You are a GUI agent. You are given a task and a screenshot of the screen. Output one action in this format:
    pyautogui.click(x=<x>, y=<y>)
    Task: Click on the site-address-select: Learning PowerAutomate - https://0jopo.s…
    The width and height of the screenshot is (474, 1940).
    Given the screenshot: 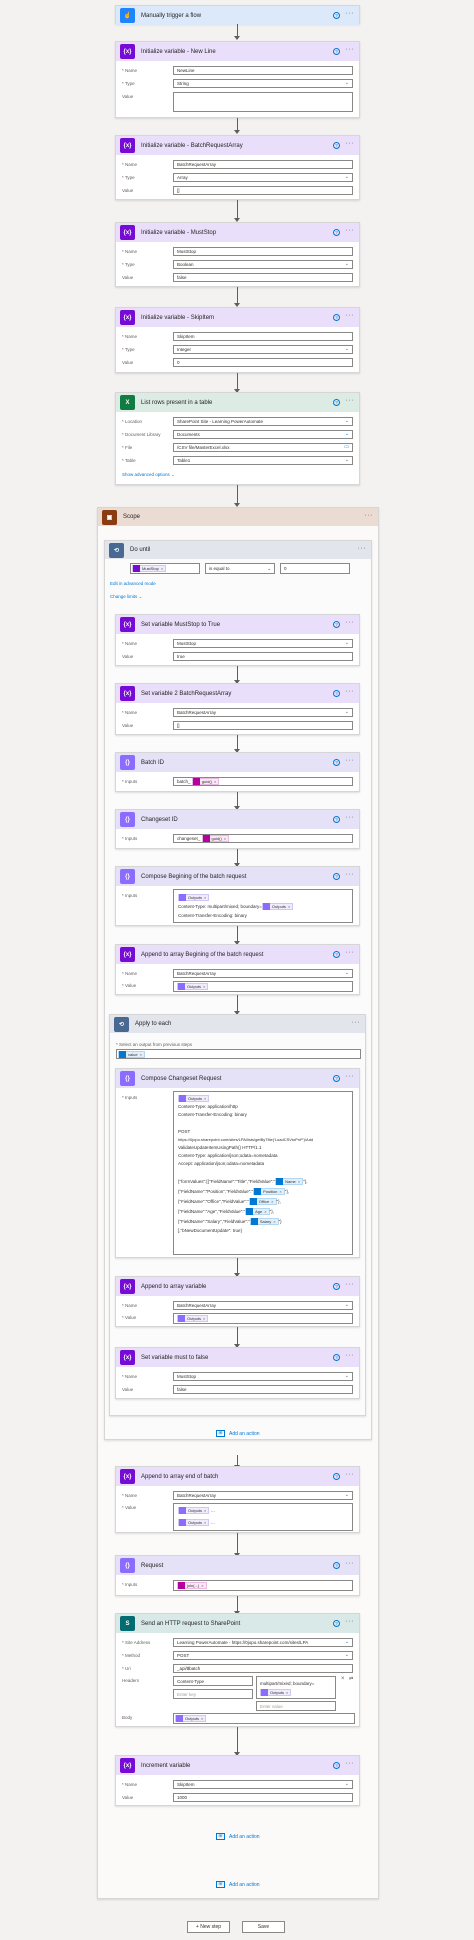 What is the action you would take?
    pyautogui.click(x=263, y=1642)
    